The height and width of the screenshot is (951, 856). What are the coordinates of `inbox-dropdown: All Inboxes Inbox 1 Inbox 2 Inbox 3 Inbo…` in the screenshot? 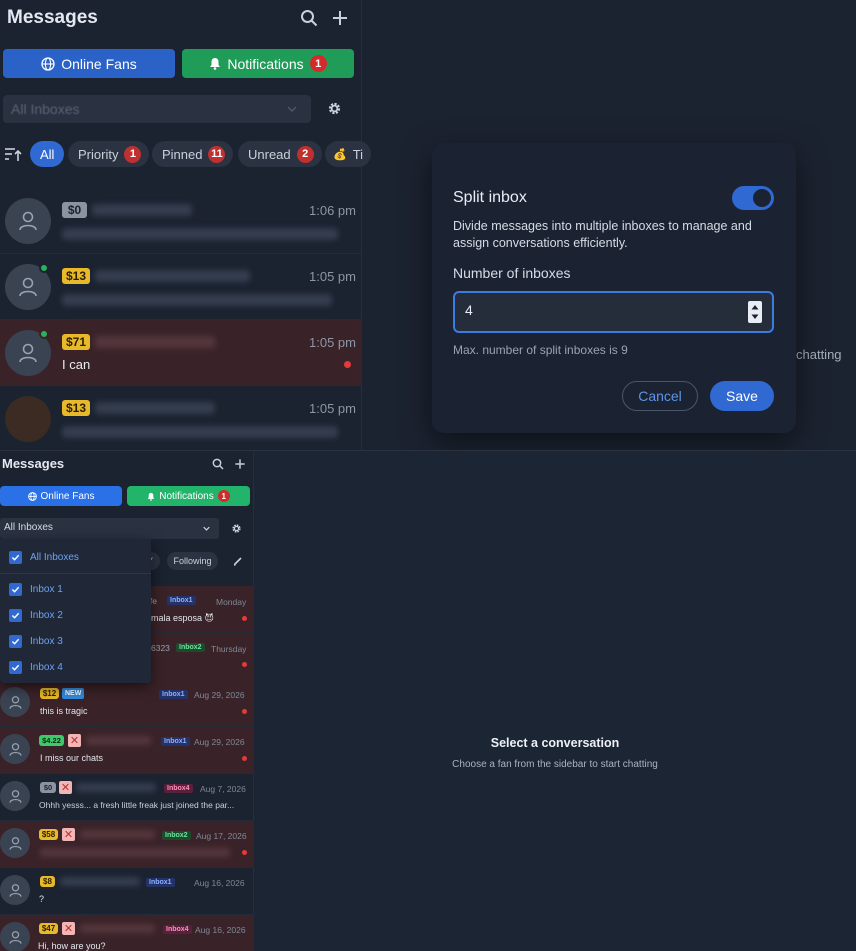 It's located at (75, 611).